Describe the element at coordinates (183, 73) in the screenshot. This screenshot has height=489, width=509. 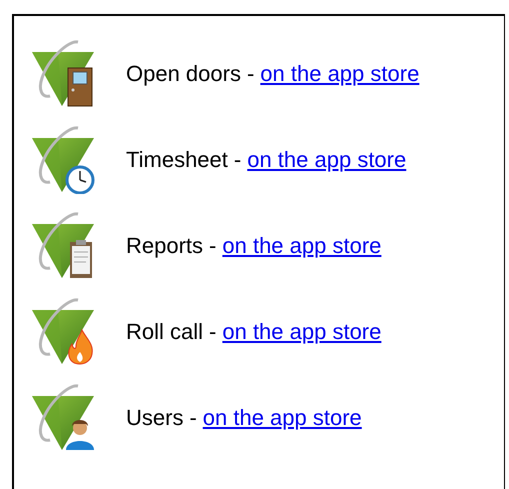
I see `app-name: Open doors` at that location.